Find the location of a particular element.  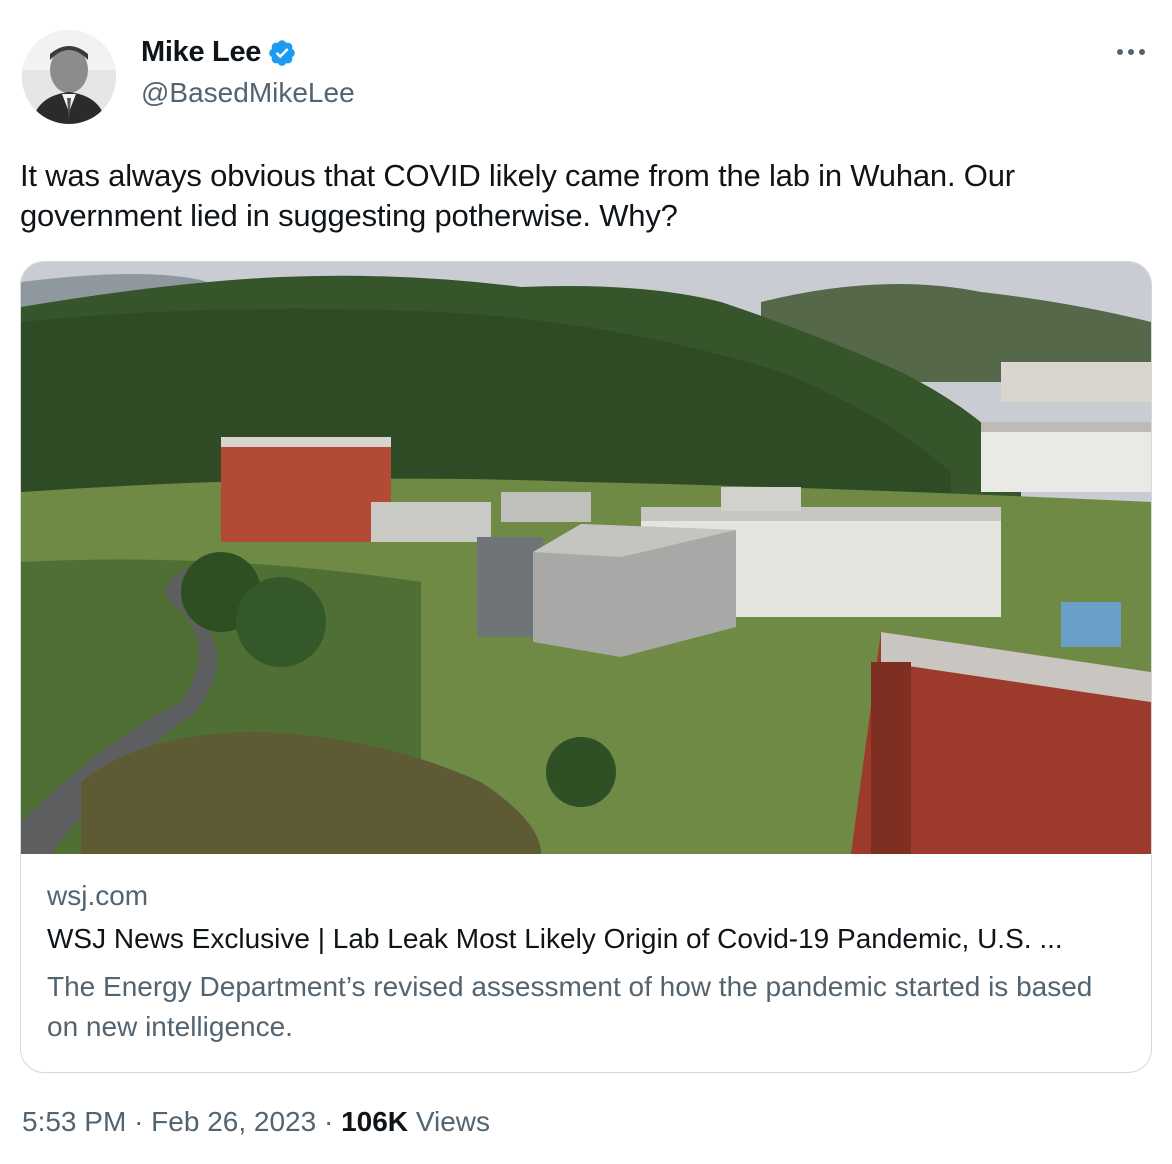

more-horizontal-icon is located at coordinates (1131, 52).